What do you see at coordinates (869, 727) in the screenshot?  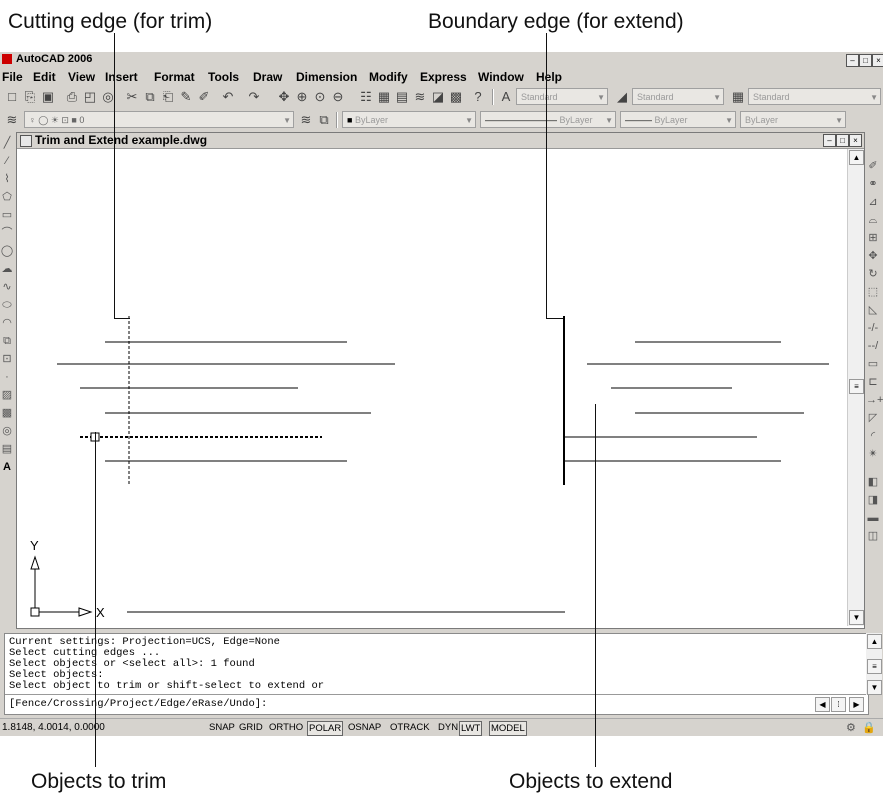 I see `lock-icon: 🔒` at bounding box center [869, 727].